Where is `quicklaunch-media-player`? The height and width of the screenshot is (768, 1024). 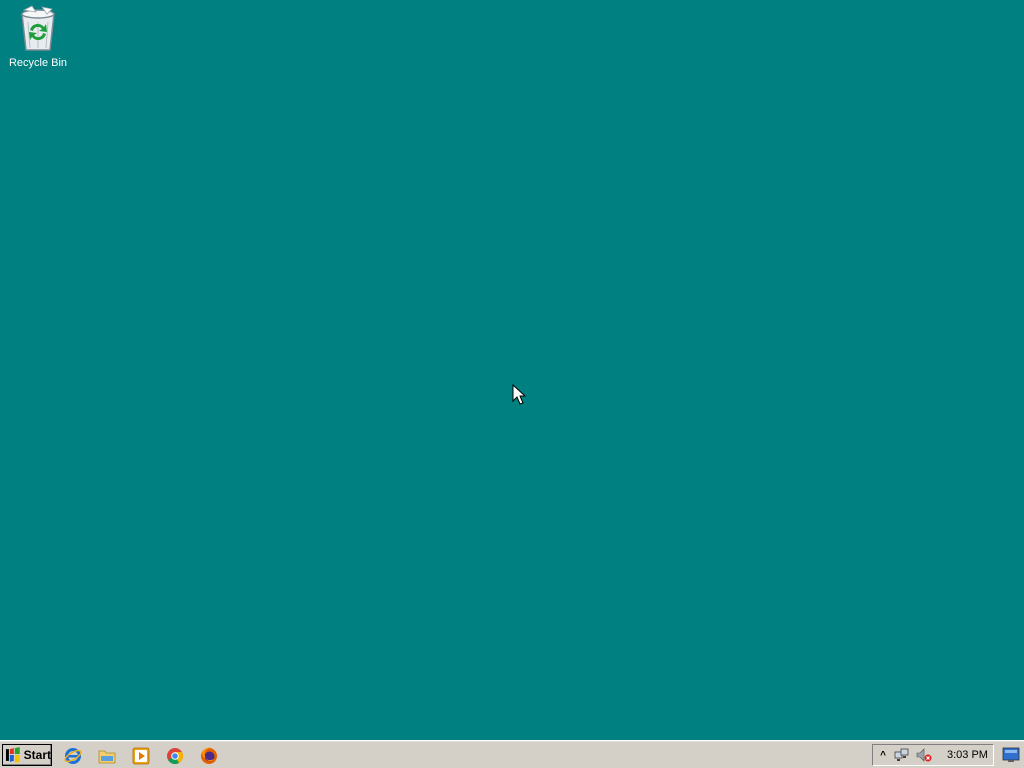 quicklaunch-media-player is located at coordinates (141, 756).